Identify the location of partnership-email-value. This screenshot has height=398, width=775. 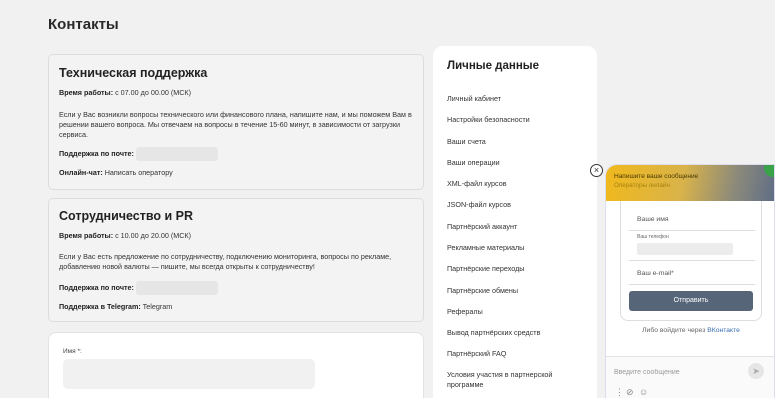
(176, 288).